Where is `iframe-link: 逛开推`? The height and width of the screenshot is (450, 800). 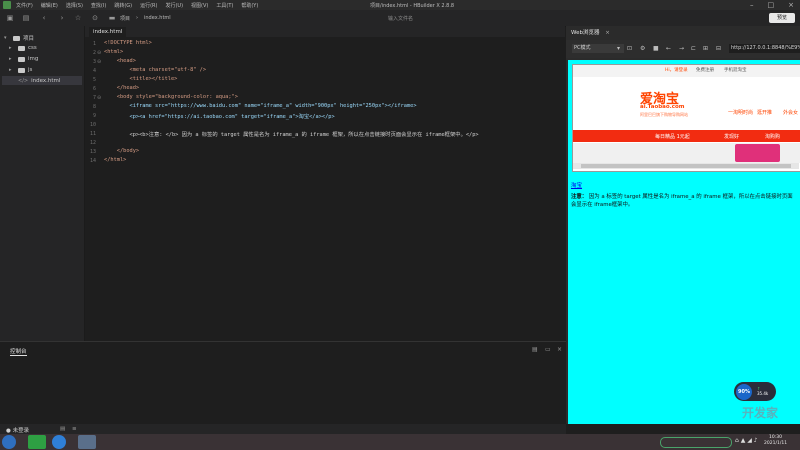
iframe-link: 逛开推 is located at coordinates (764, 112).